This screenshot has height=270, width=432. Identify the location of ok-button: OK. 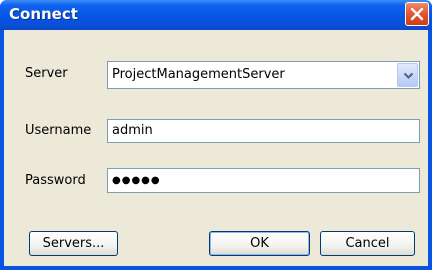
(259, 243).